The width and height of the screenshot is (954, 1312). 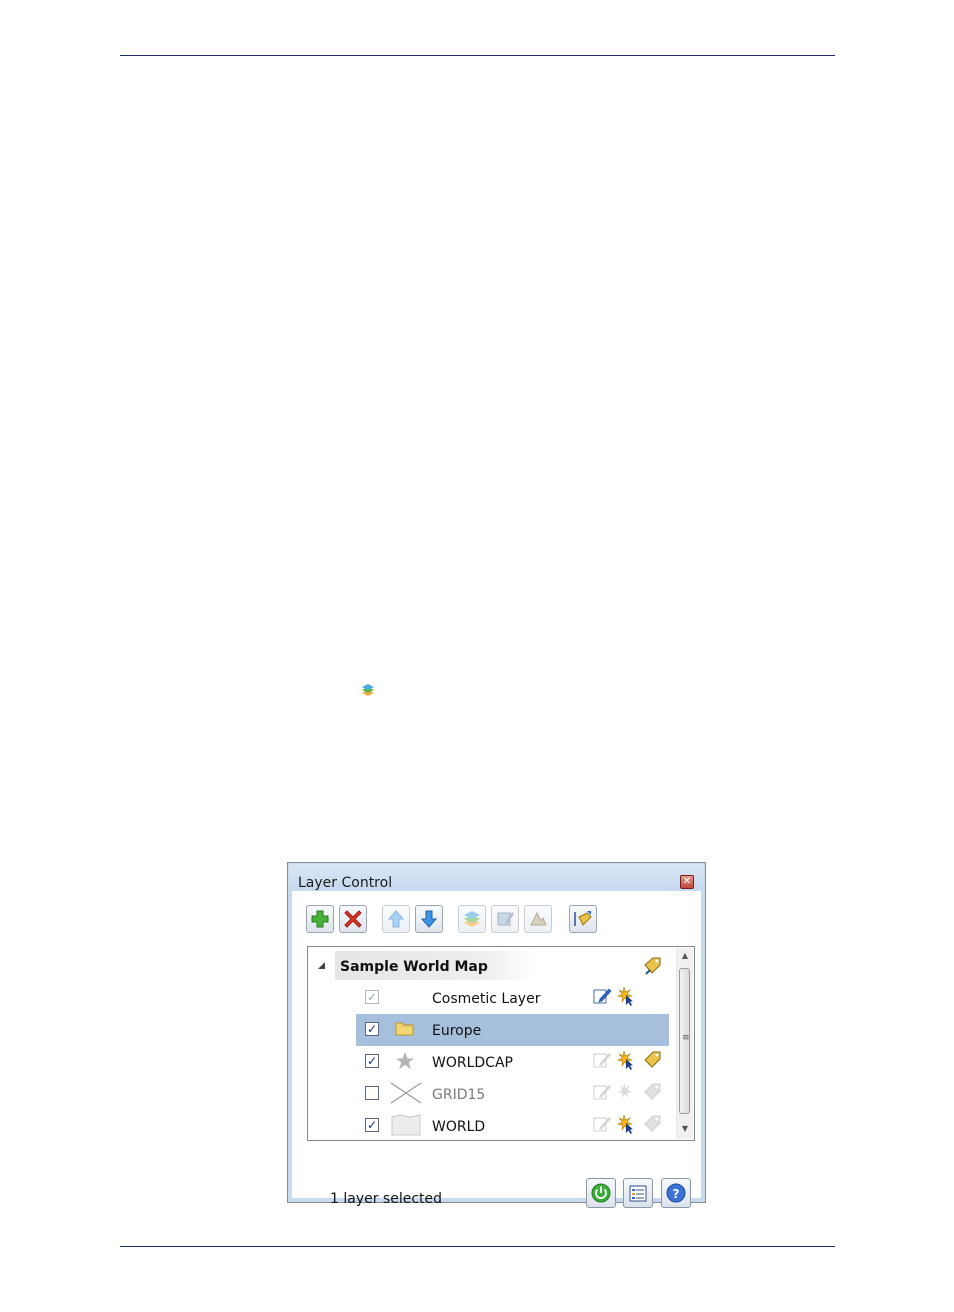 What do you see at coordinates (459, 1095) in the screenshot?
I see `layer-name: GRID15` at bounding box center [459, 1095].